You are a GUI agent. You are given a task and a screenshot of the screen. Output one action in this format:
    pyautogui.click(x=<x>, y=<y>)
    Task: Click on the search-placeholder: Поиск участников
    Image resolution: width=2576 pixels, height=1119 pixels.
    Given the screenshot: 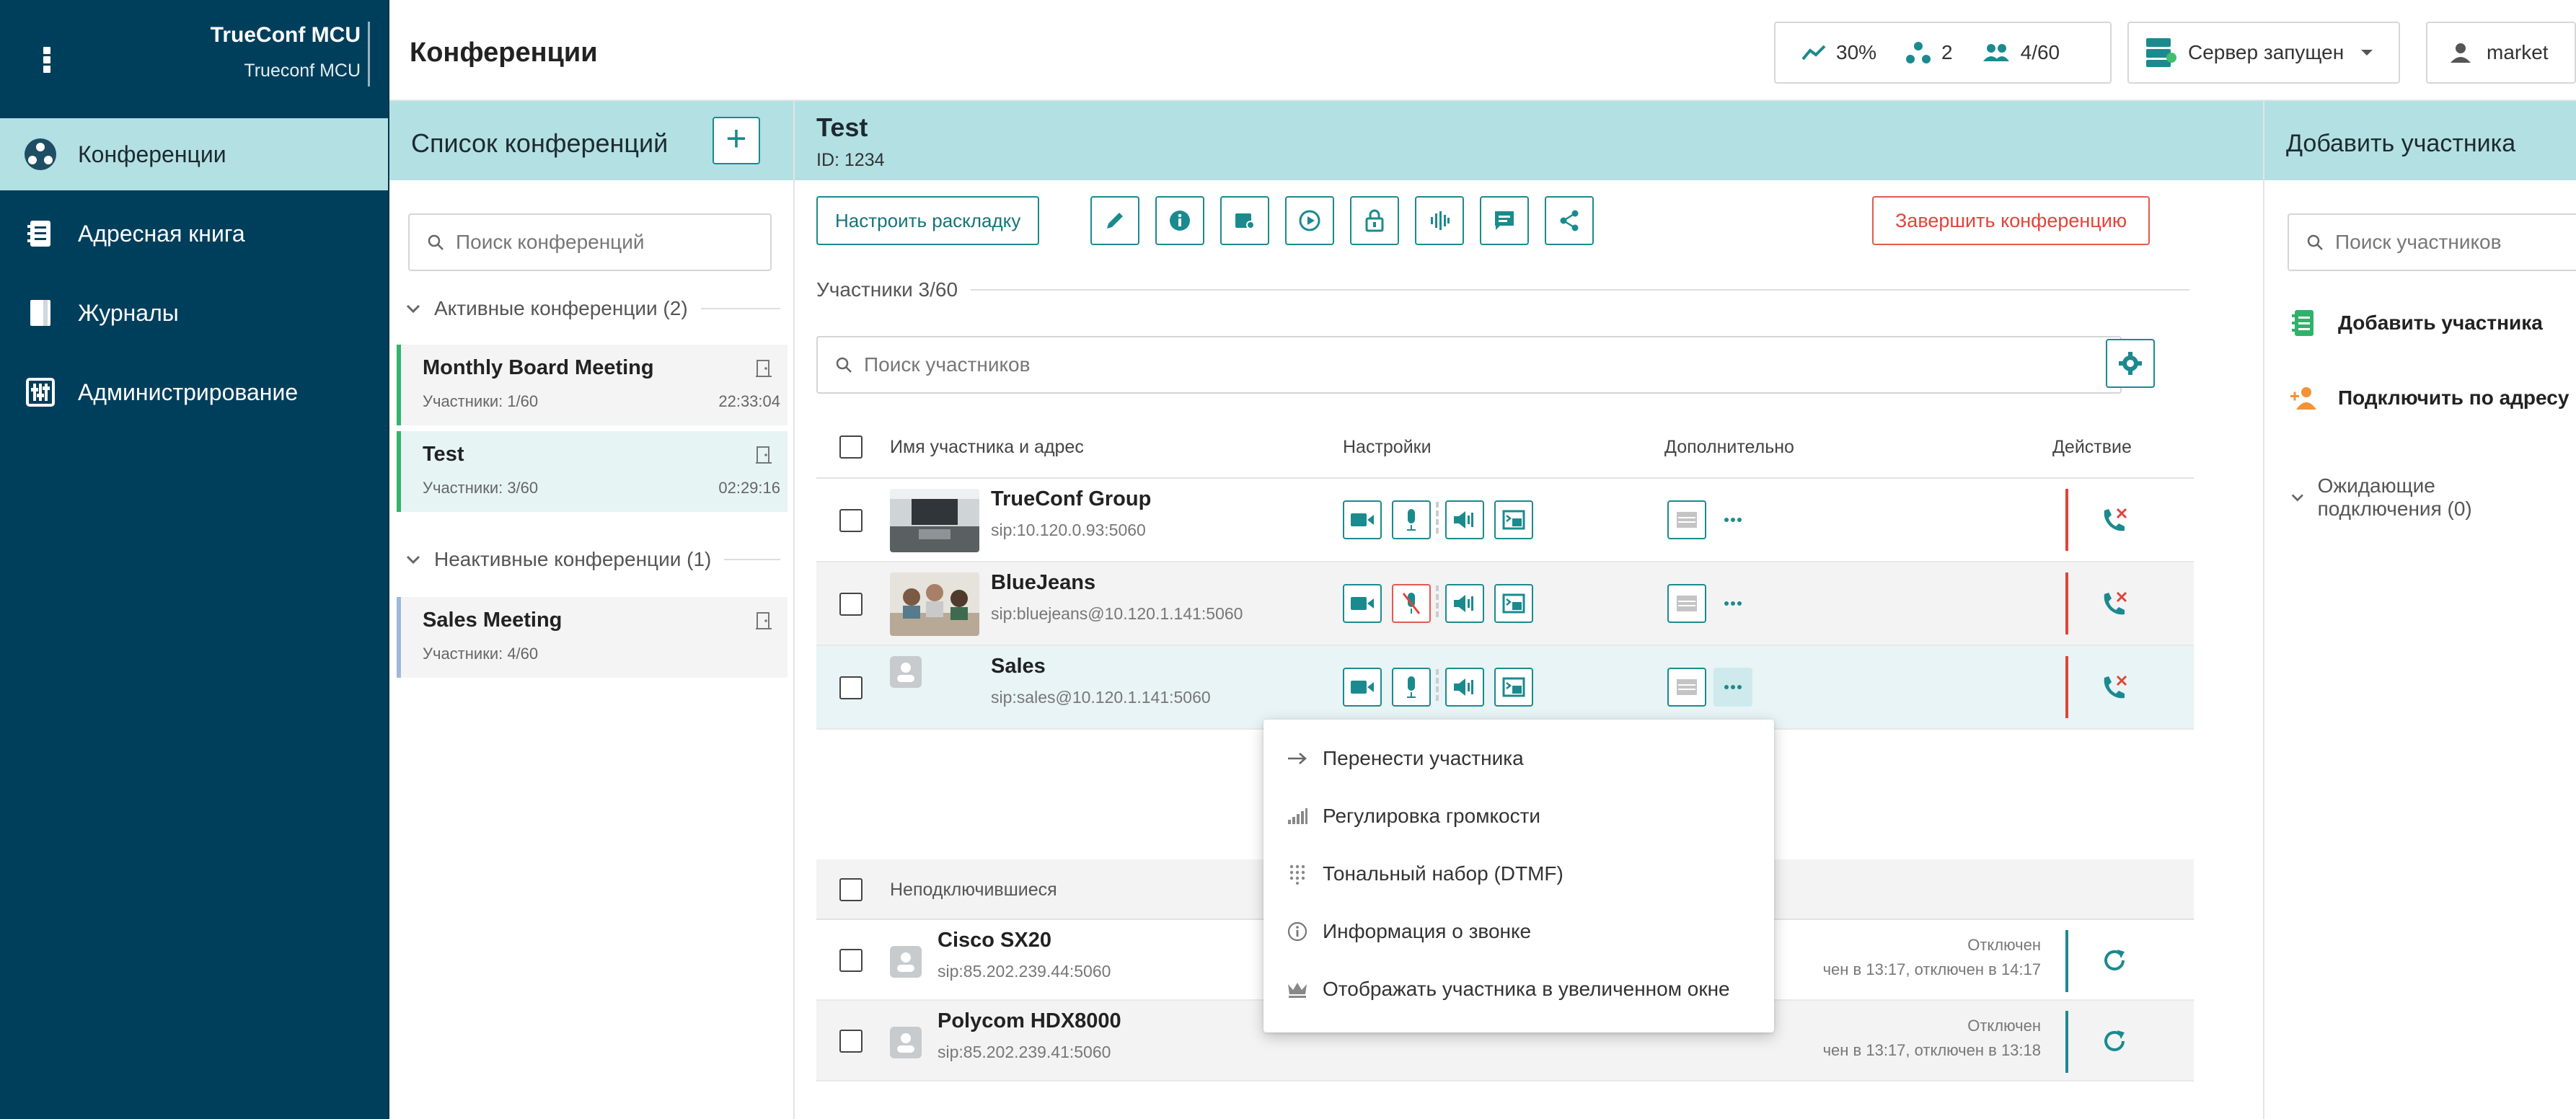 What is the action you would take?
    pyautogui.click(x=947, y=364)
    